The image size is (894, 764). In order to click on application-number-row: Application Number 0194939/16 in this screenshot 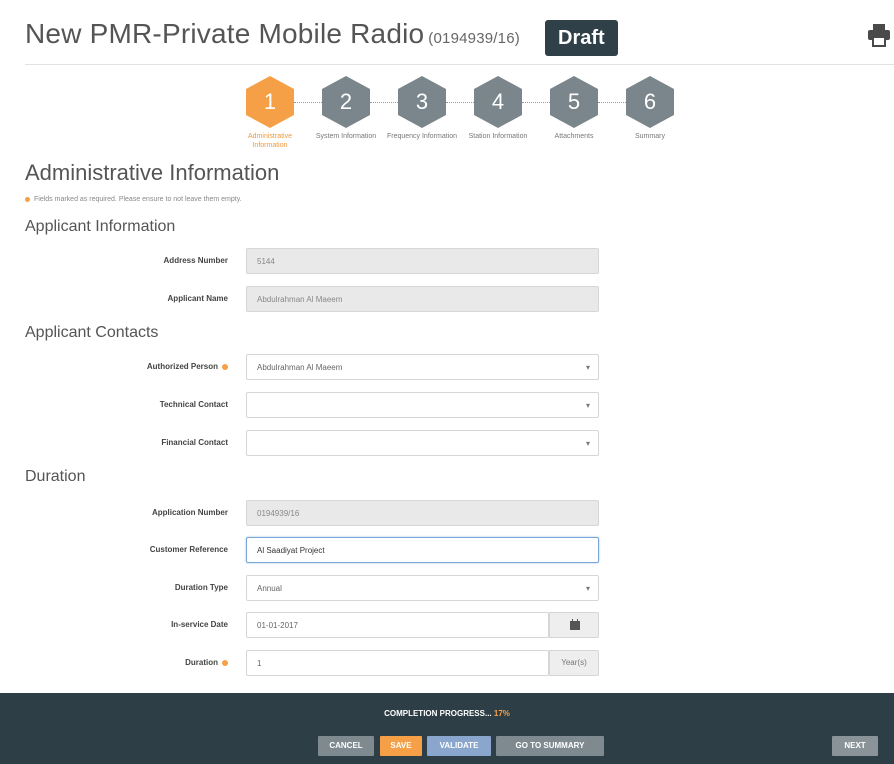, I will do `click(300, 514)`.